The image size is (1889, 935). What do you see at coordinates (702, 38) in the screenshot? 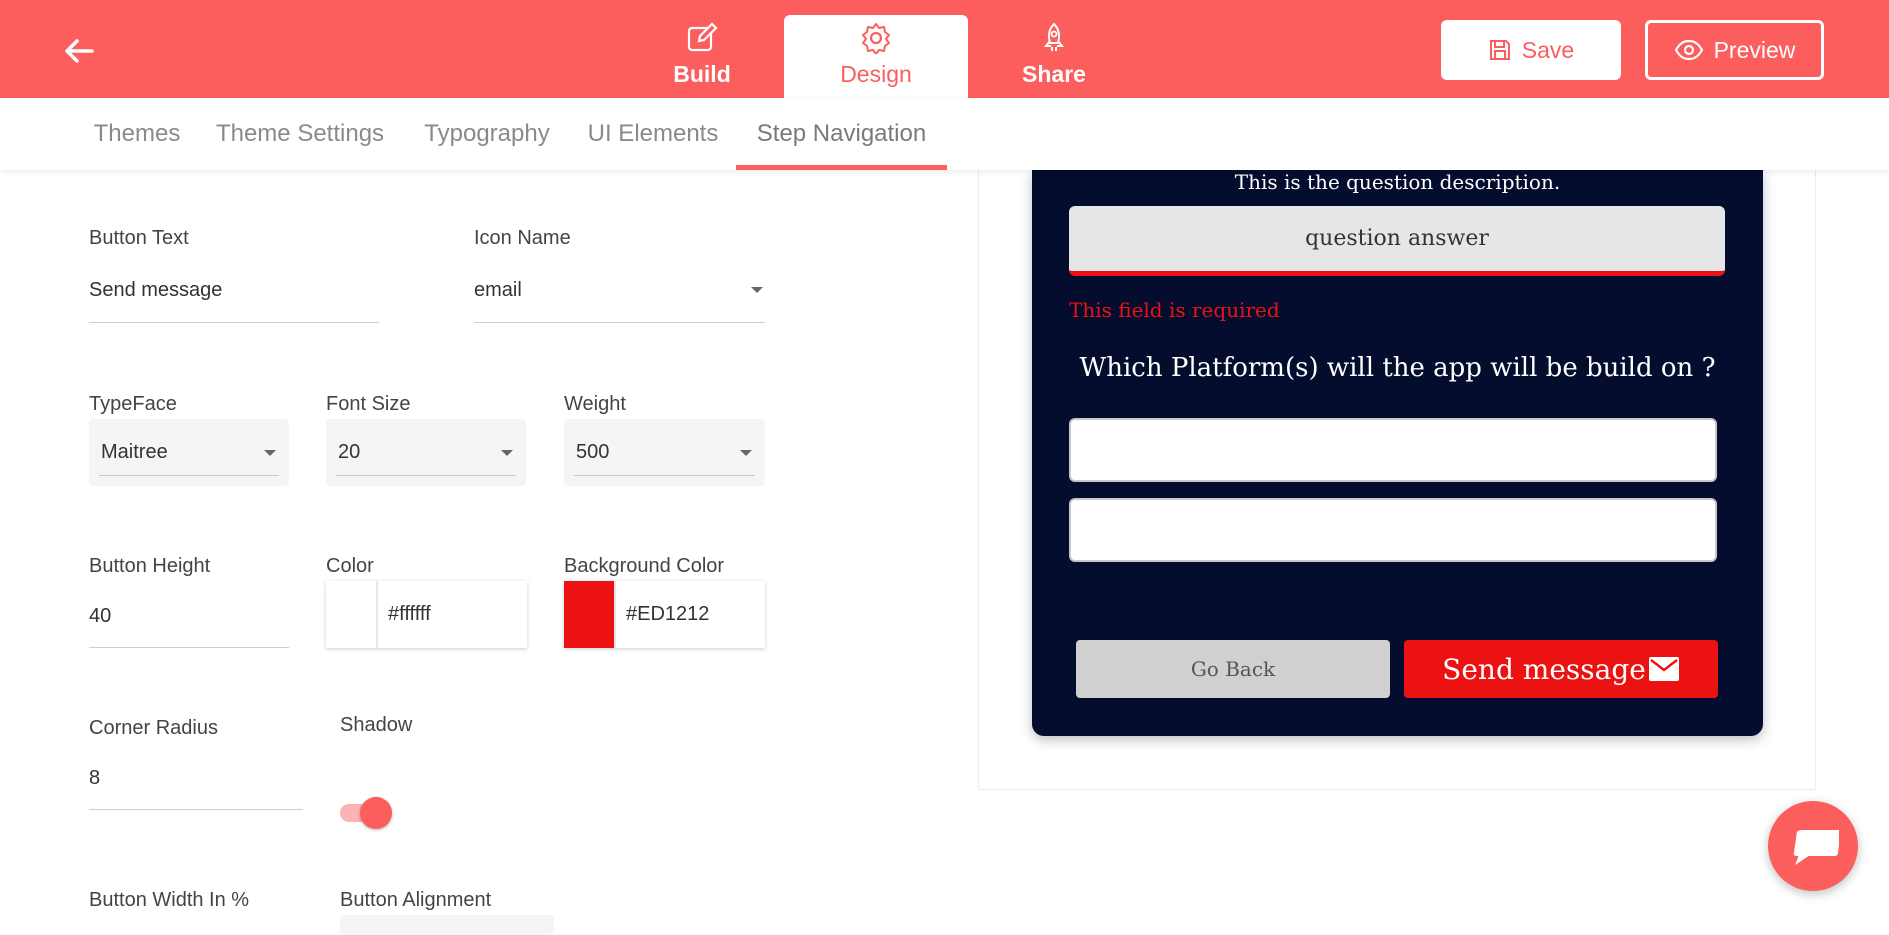
I see `edit-icon` at bounding box center [702, 38].